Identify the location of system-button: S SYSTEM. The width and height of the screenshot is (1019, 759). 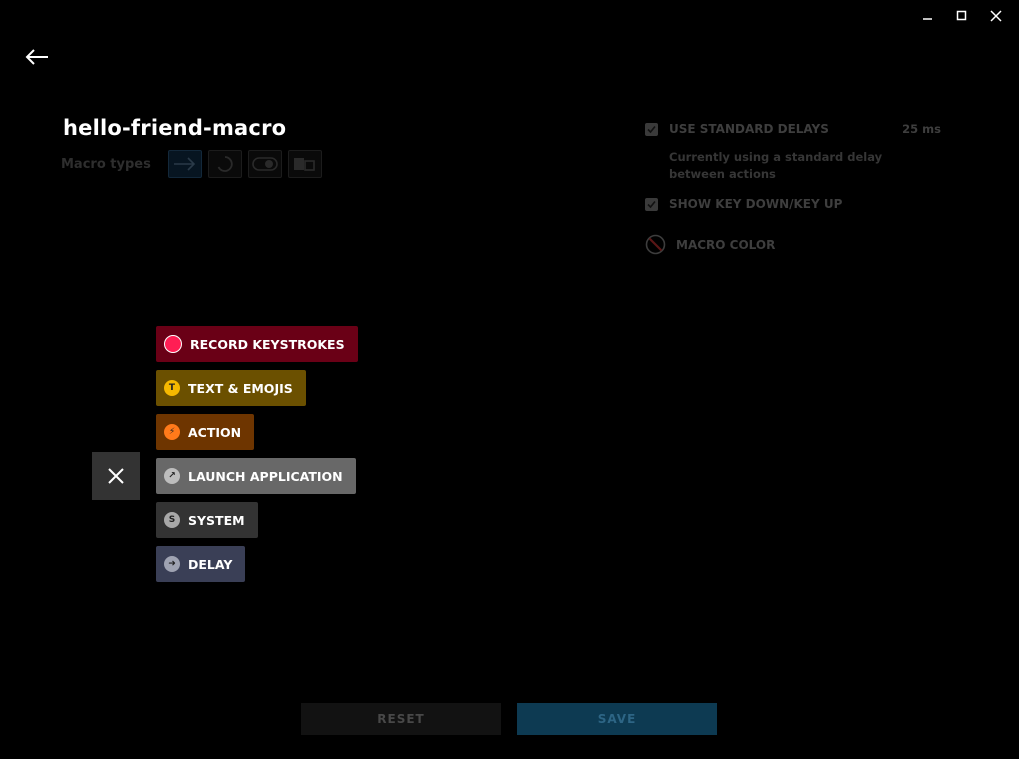
(207, 520).